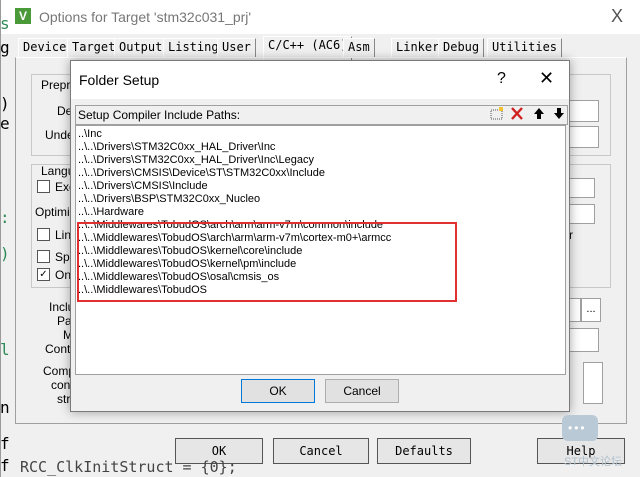 This screenshot has width=640, height=477. What do you see at coordinates (141, 48) in the screenshot?
I see `tab-output: Output` at bounding box center [141, 48].